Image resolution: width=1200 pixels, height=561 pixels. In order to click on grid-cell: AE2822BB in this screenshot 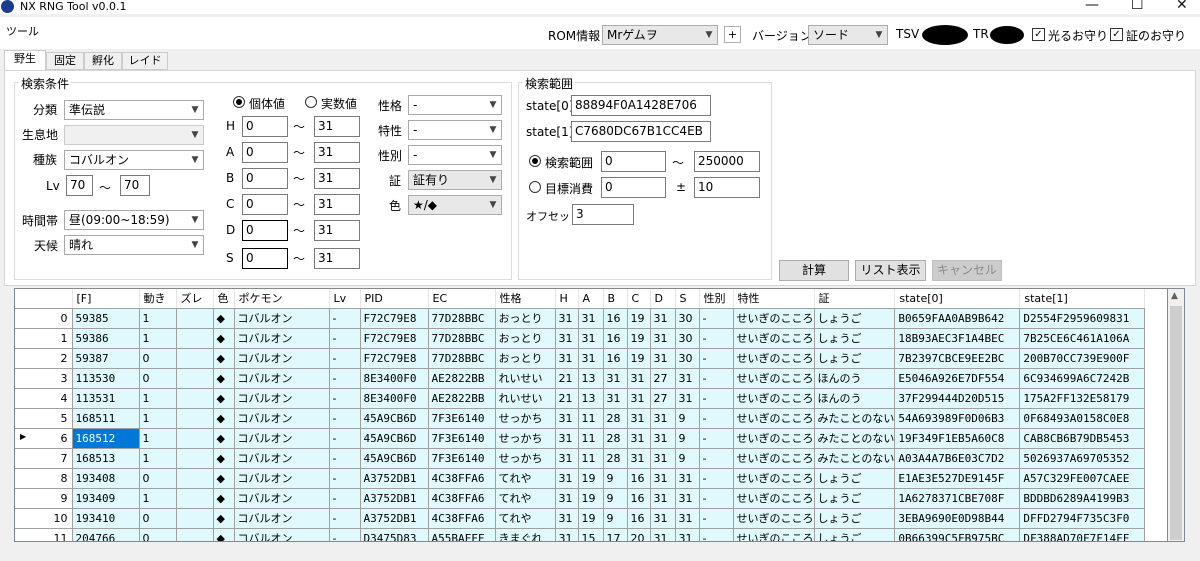, I will do `click(462, 398)`.